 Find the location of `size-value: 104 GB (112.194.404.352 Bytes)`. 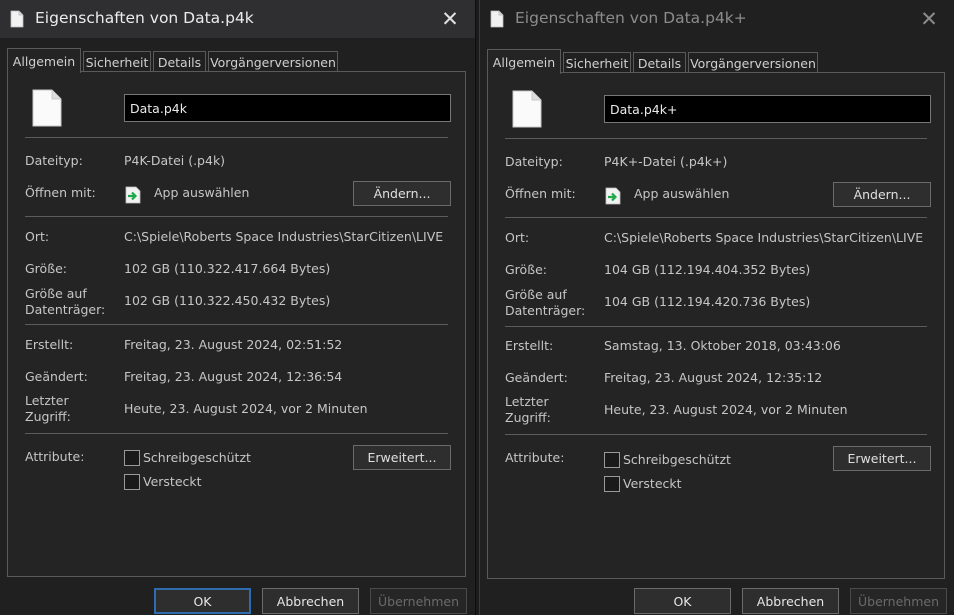

size-value: 104 GB (112.194.404.352 Bytes) is located at coordinates (707, 269).